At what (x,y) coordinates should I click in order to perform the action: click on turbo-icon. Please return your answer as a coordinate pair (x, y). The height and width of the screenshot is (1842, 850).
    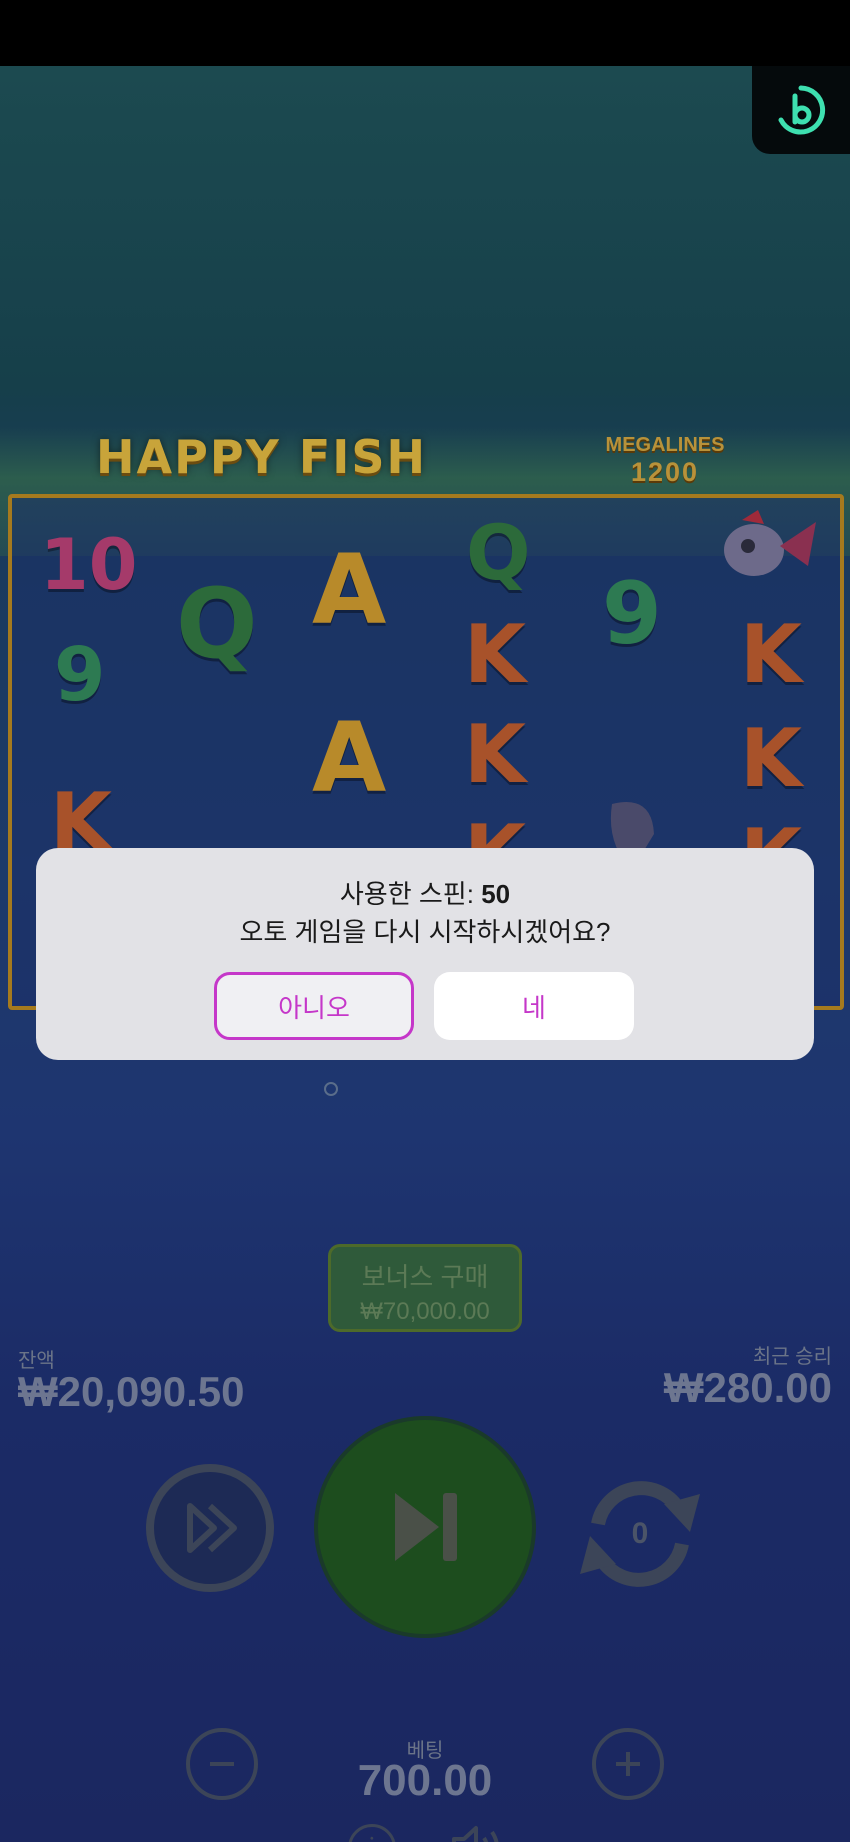
    Looking at the image, I should click on (212, 1528).